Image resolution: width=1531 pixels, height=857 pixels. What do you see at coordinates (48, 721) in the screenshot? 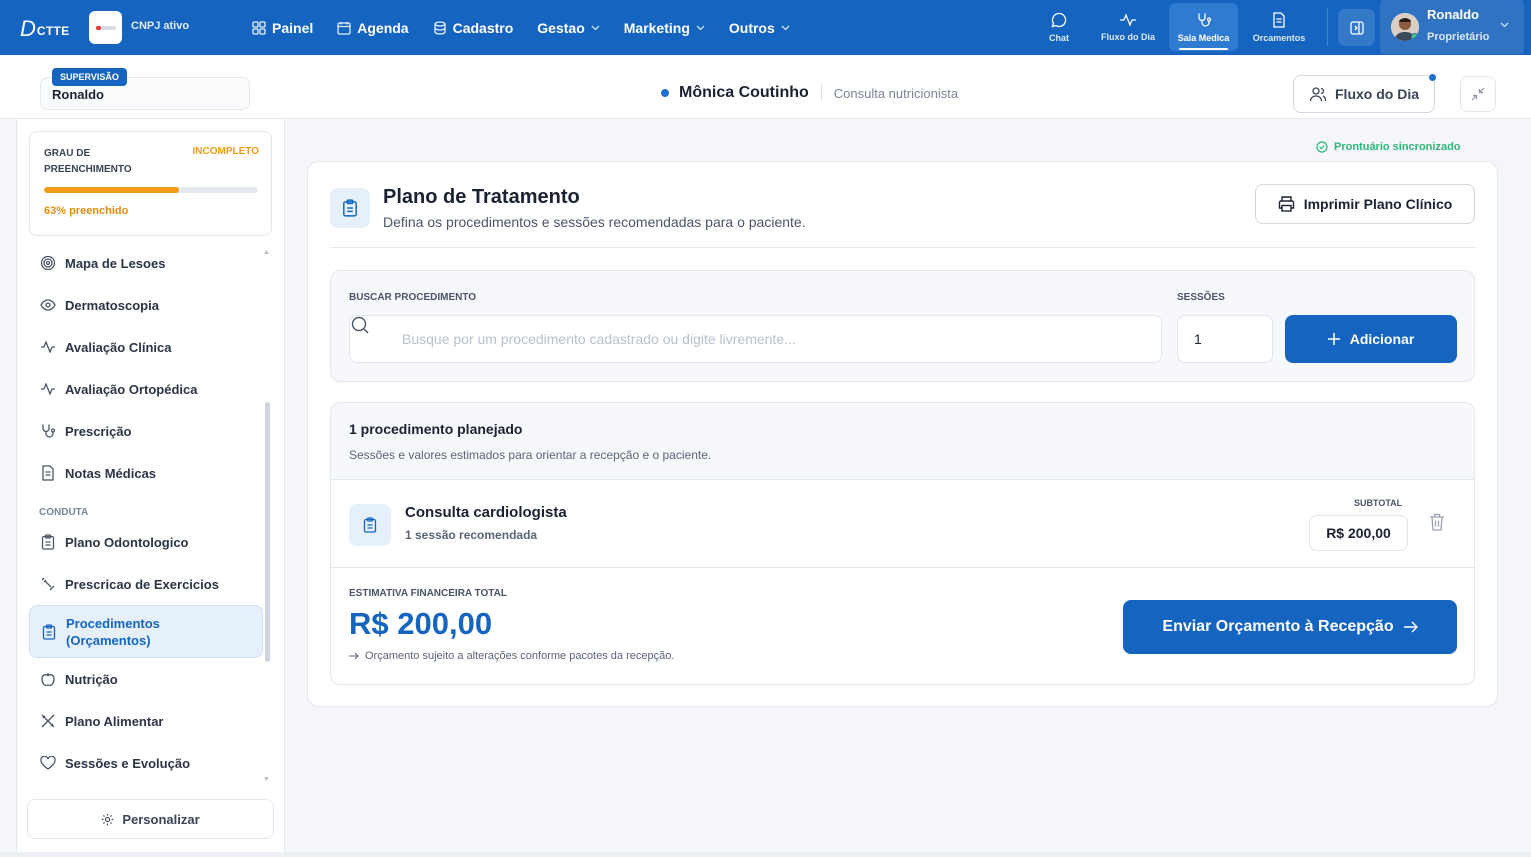
I see `utensils-icon` at bounding box center [48, 721].